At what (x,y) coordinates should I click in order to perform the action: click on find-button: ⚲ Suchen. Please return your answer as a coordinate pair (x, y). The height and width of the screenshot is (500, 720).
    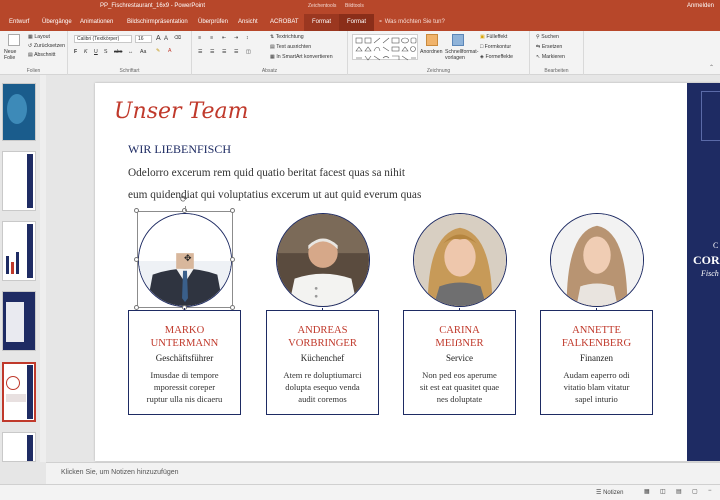
    Looking at the image, I should click on (547, 37).